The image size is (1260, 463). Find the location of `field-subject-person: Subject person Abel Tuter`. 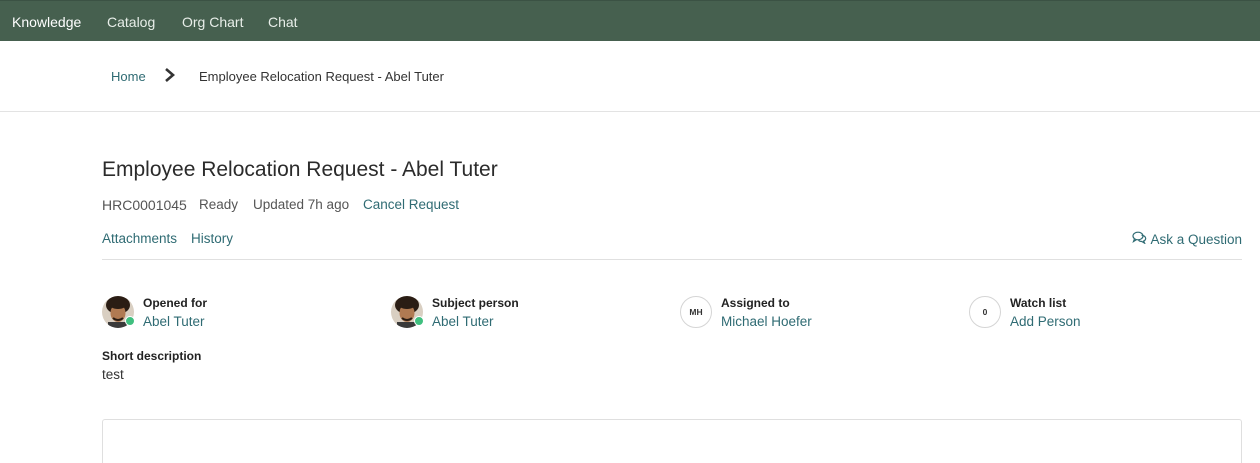

field-subject-person: Subject person Abel Tuter is located at coordinates (521, 314).